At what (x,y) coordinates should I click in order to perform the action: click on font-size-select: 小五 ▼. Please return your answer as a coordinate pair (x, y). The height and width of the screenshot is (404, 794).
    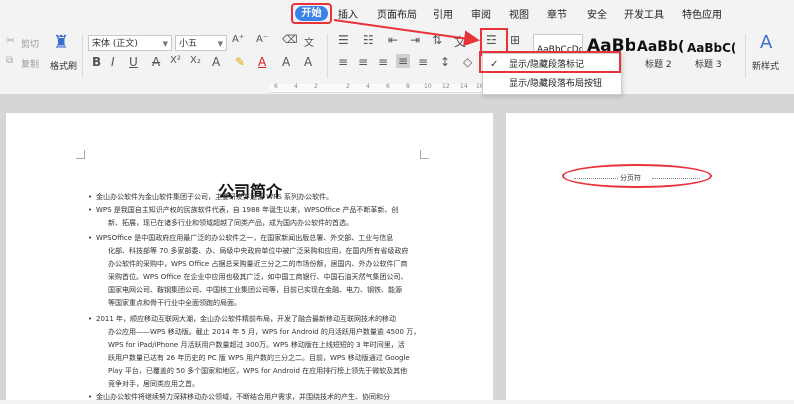
    Looking at the image, I should click on (201, 43).